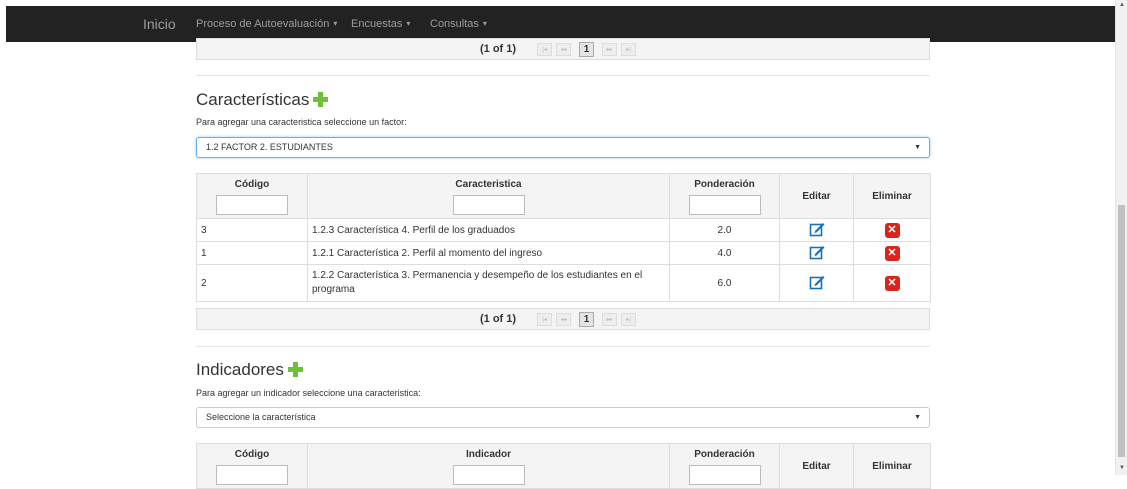  What do you see at coordinates (253, 99) in the screenshot?
I see `section-title-text: Características` at bounding box center [253, 99].